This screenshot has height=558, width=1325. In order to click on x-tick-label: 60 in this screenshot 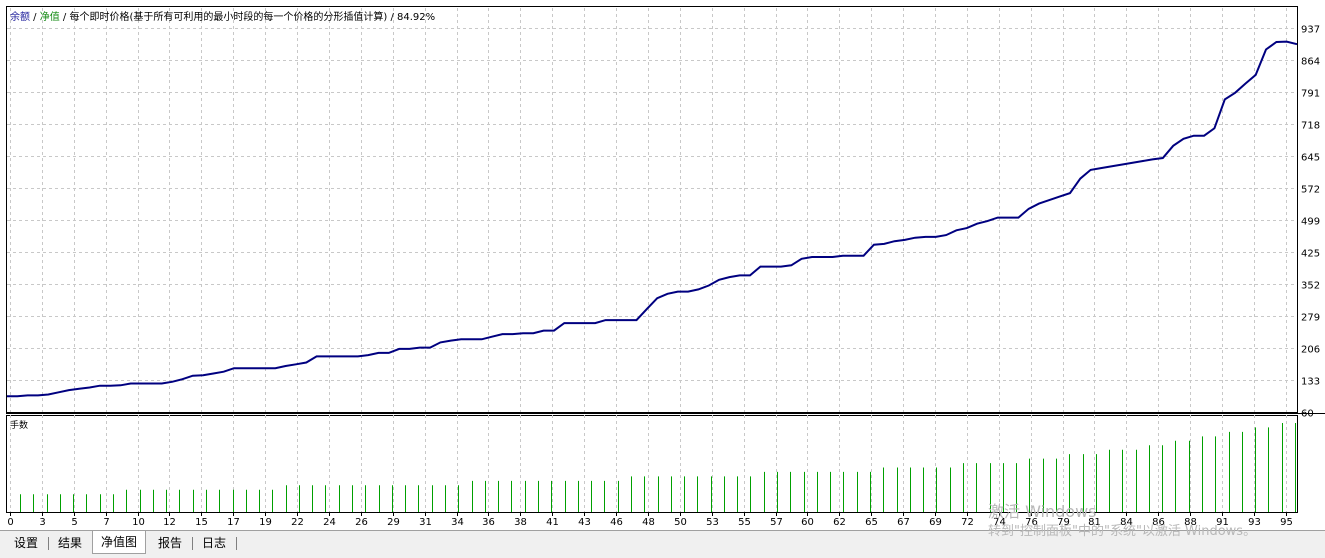, I will do `click(807, 522)`.